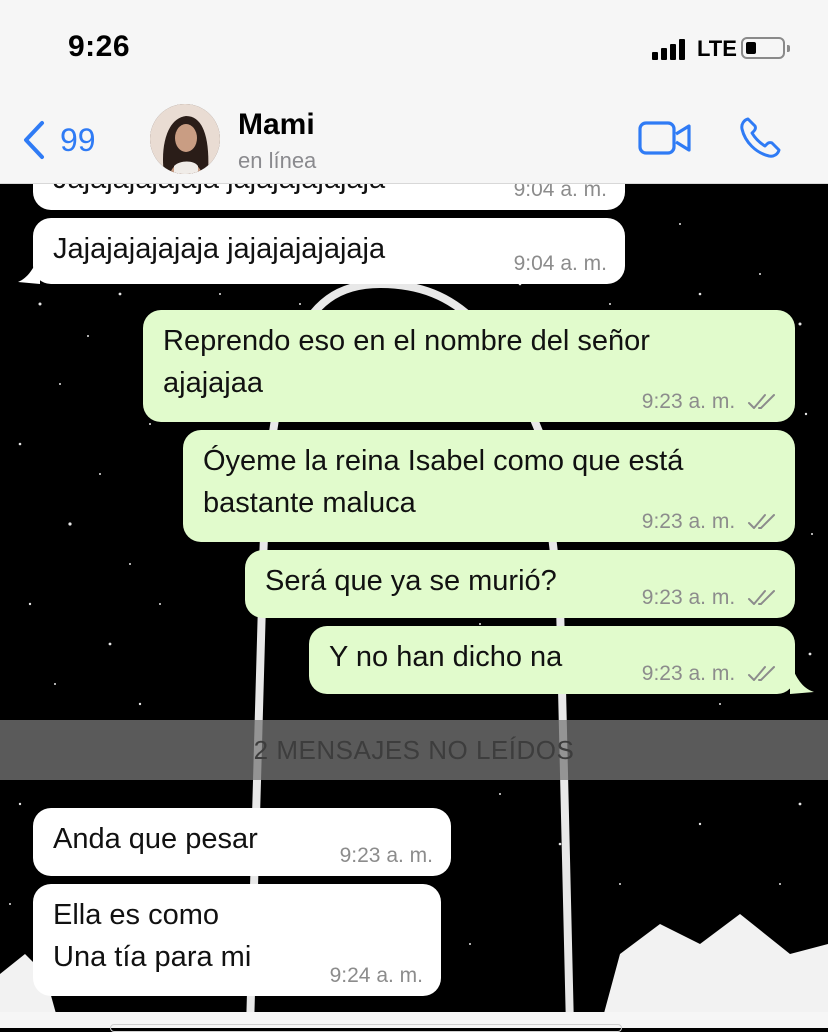  I want to click on message-outgoing: Y no han dicho na 9:23 a. m., so click(552, 660).